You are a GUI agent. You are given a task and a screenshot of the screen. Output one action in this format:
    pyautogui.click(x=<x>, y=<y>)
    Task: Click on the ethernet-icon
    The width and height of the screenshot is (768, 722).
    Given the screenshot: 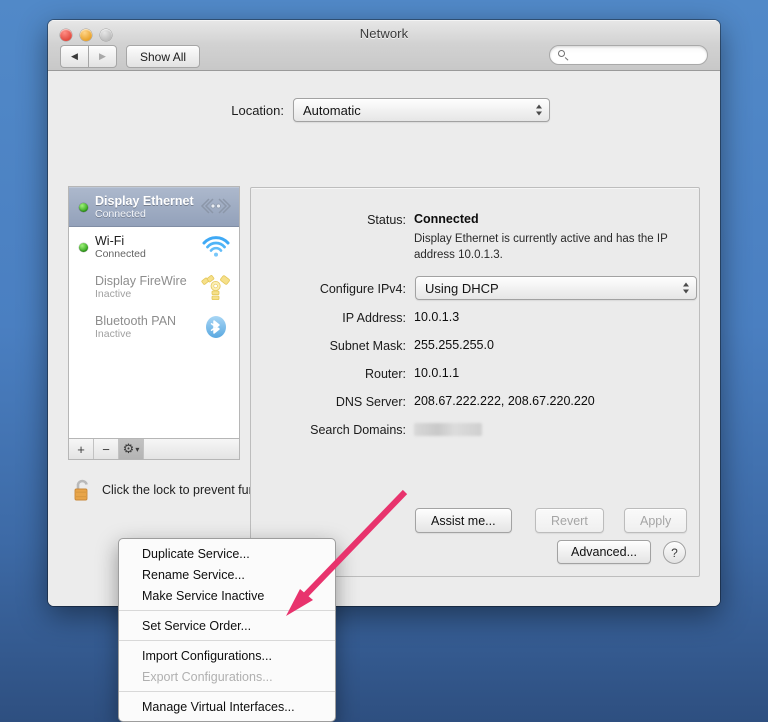 What is the action you would take?
    pyautogui.click(x=216, y=207)
    